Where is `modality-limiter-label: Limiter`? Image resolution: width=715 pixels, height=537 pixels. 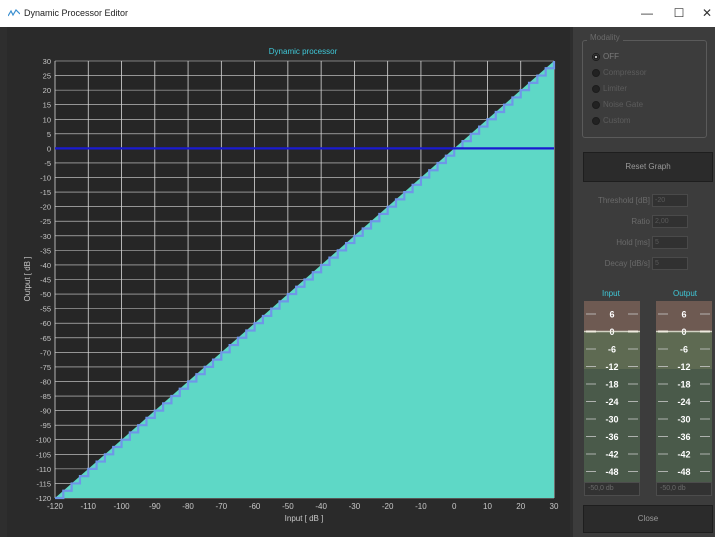
modality-limiter-label: Limiter is located at coordinates (615, 88).